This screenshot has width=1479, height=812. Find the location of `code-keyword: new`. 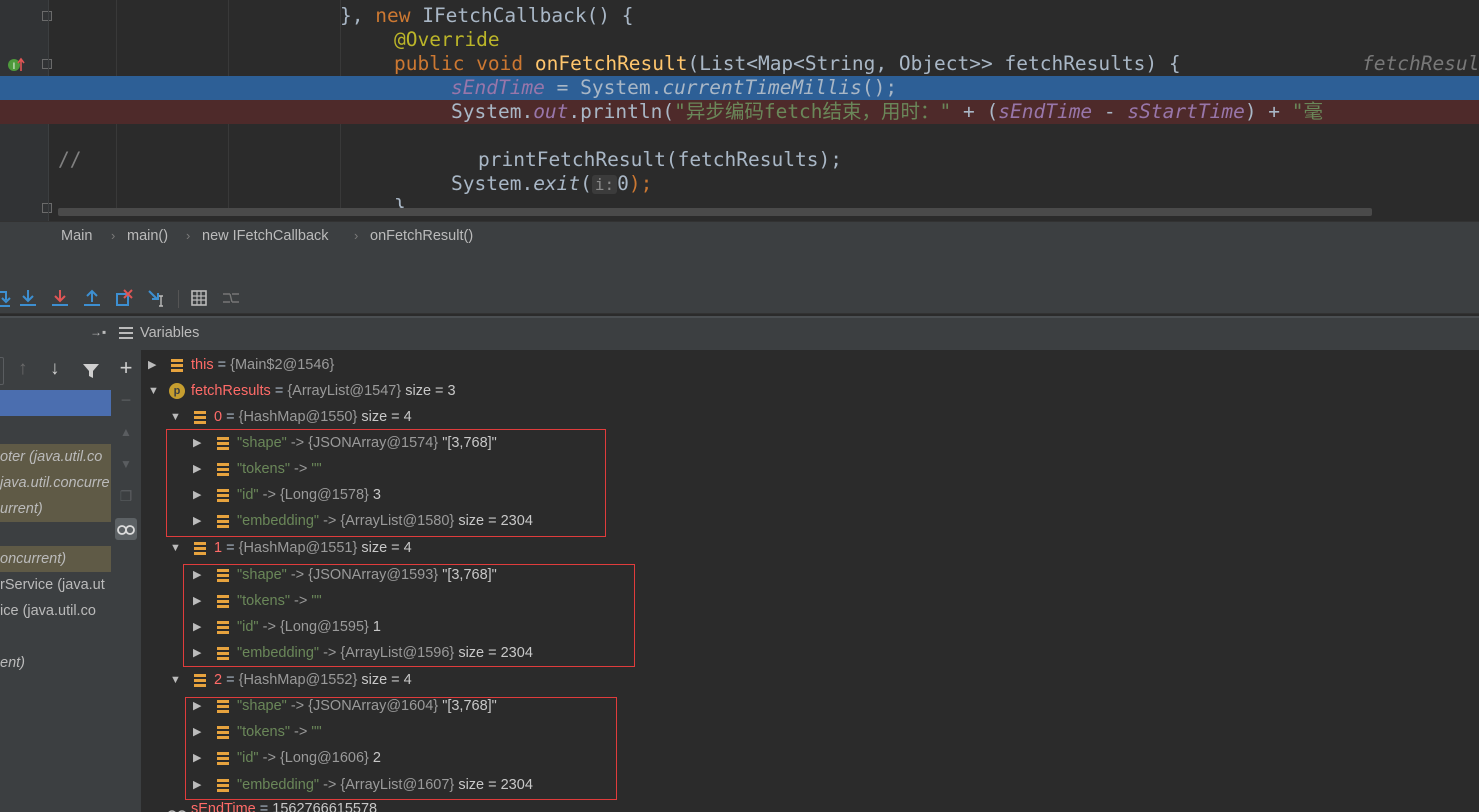

code-keyword: new is located at coordinates (399, 15).